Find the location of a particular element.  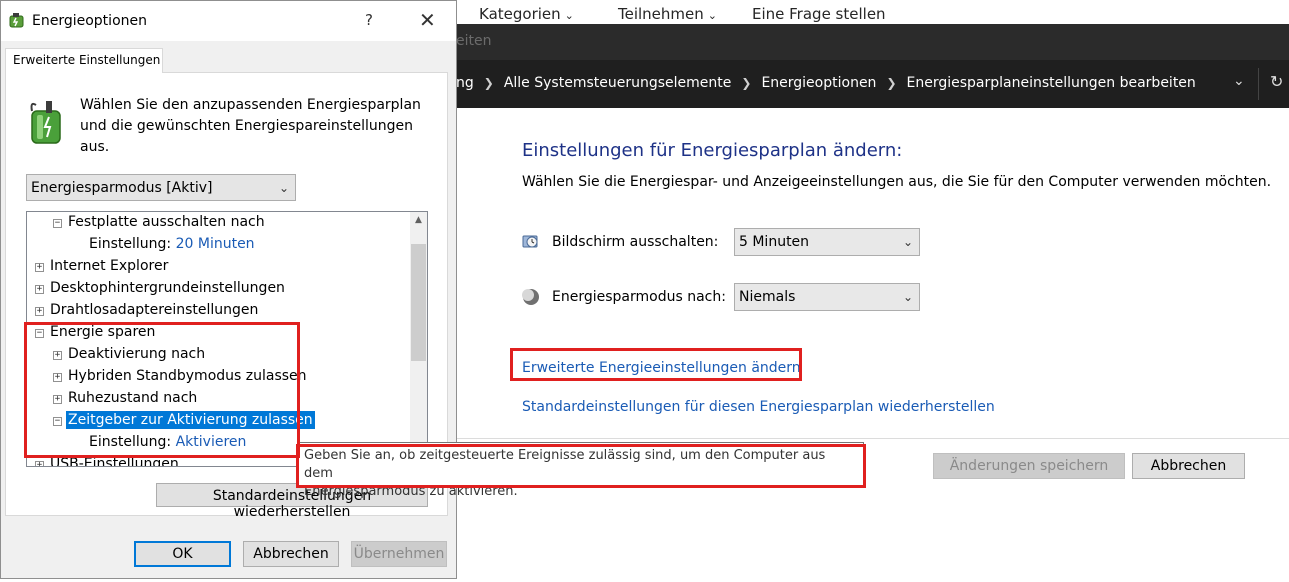

dialog-title: Energieoptionen is located at coordinates (89, 21).